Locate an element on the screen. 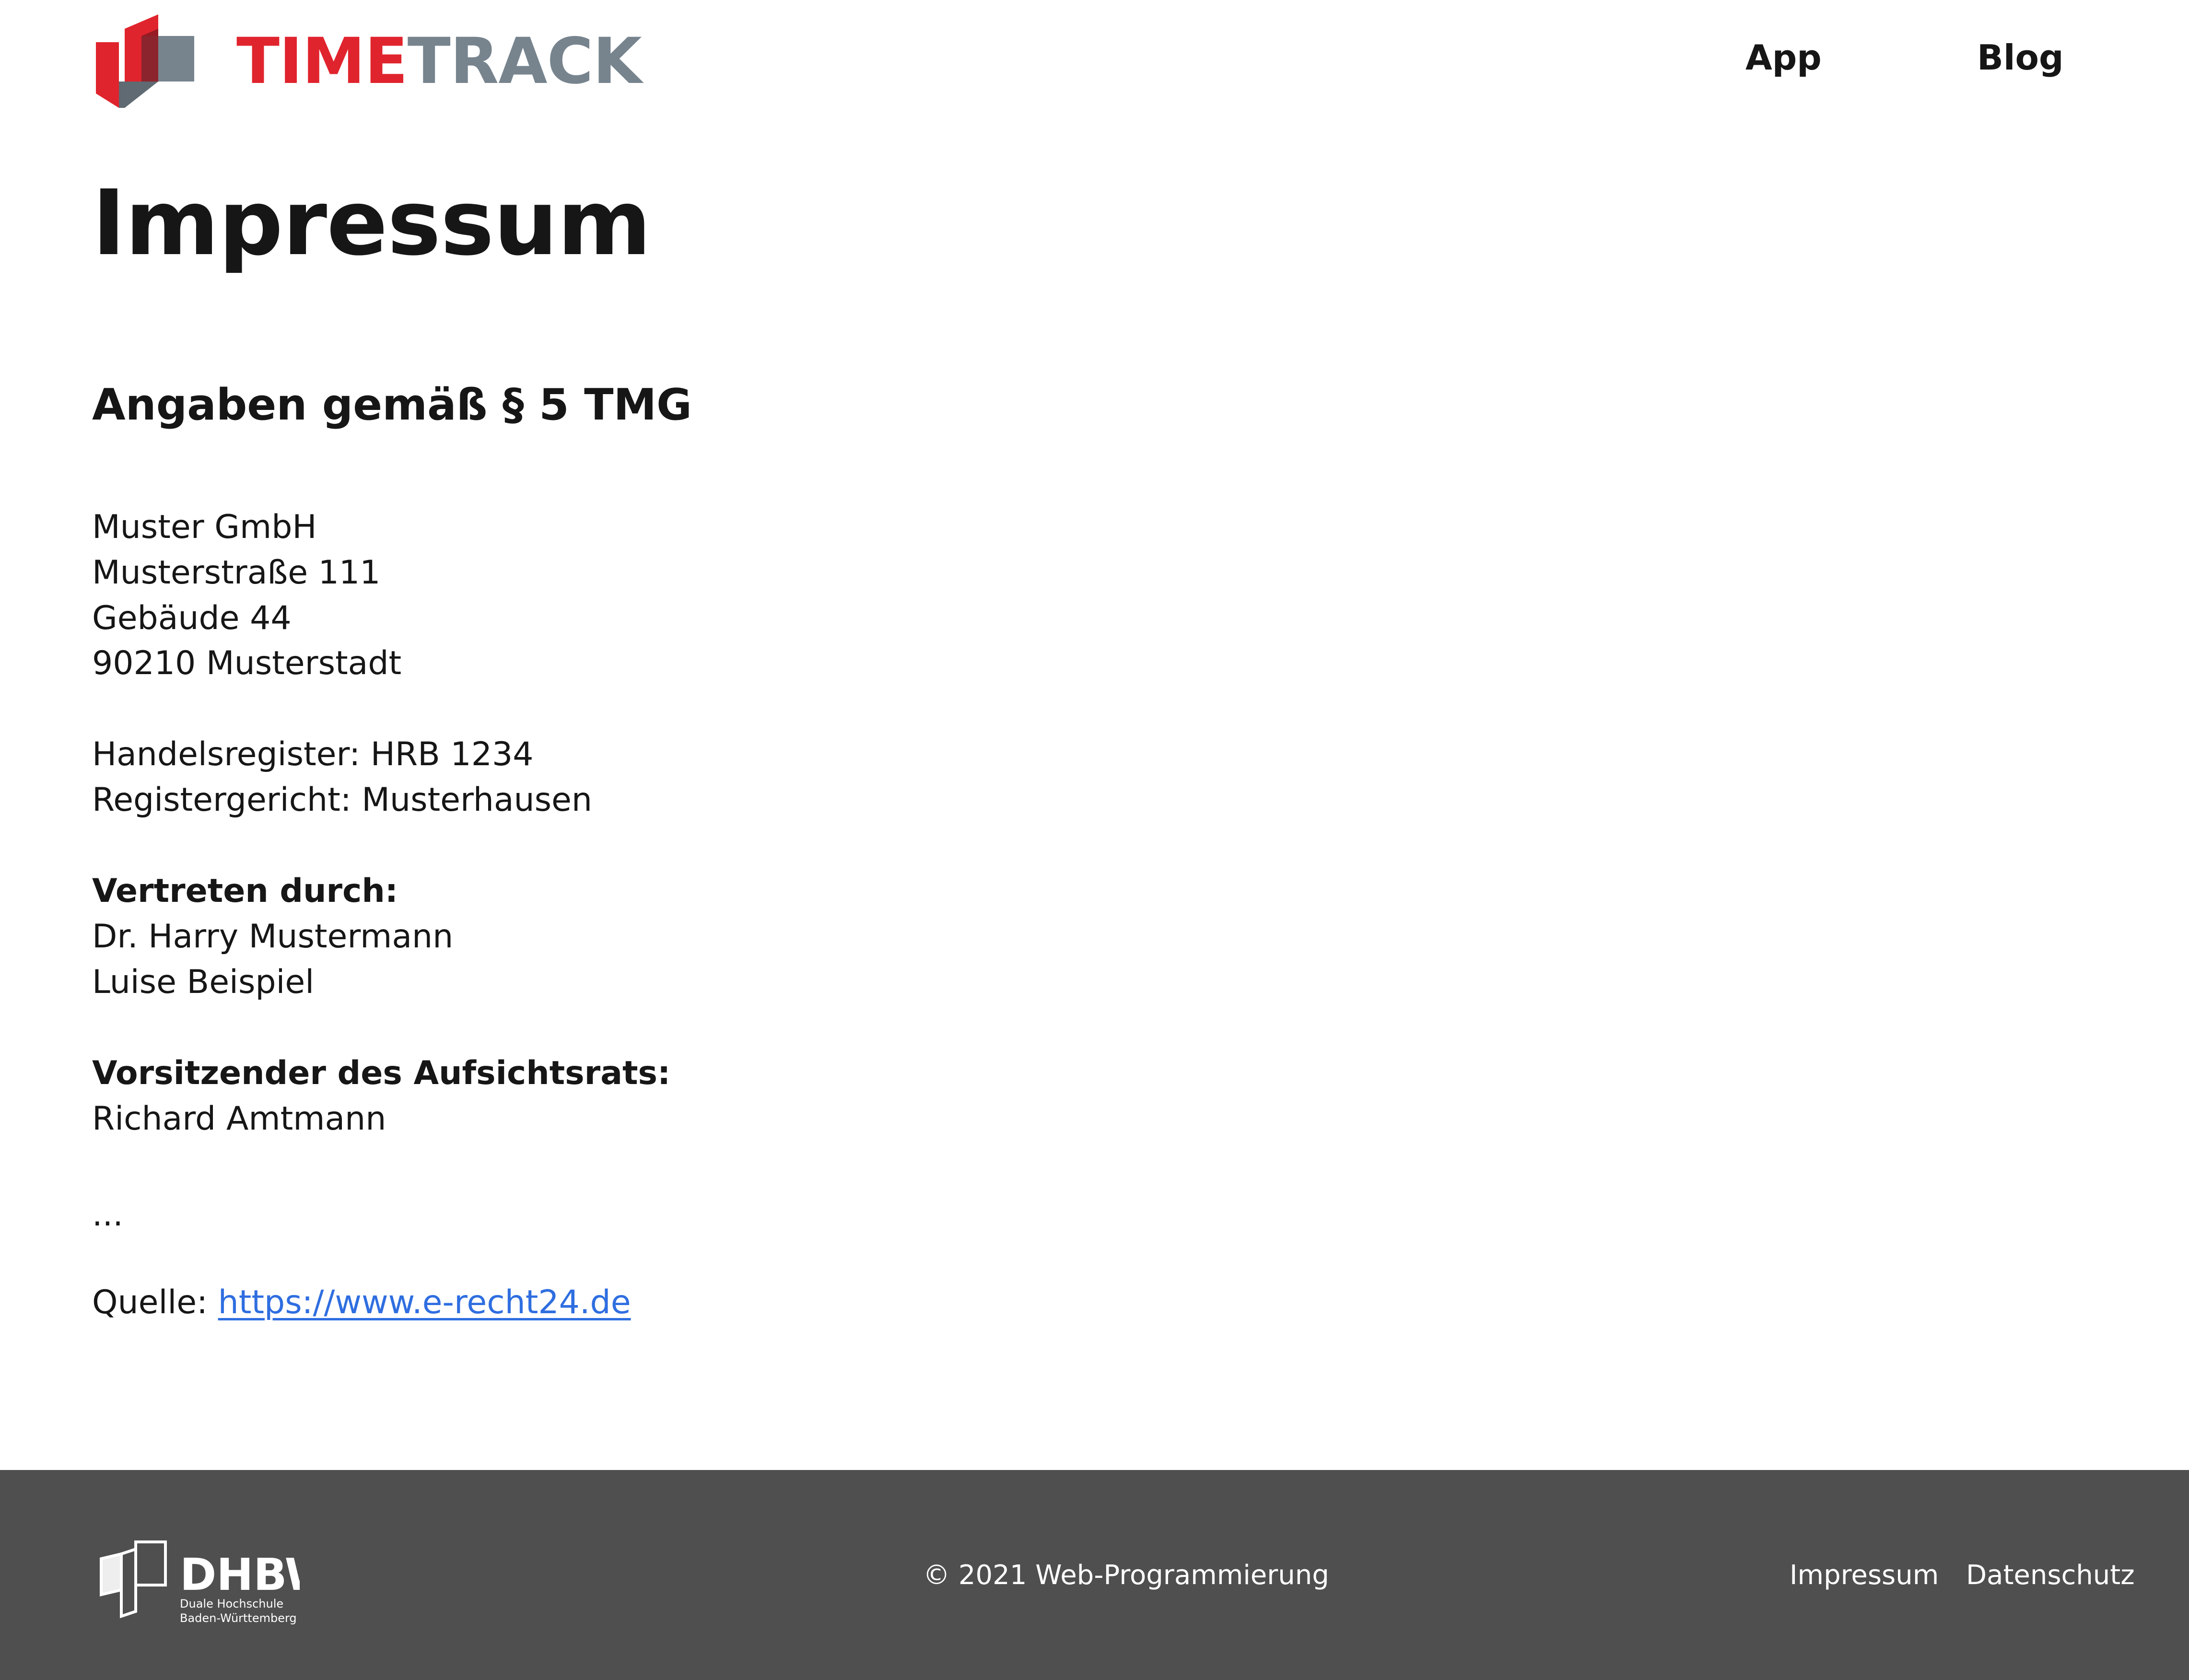 Image resolution: width=2189 pixels, height=1680 pixels. page-title: Impressum is located at coordinates (371, 223).